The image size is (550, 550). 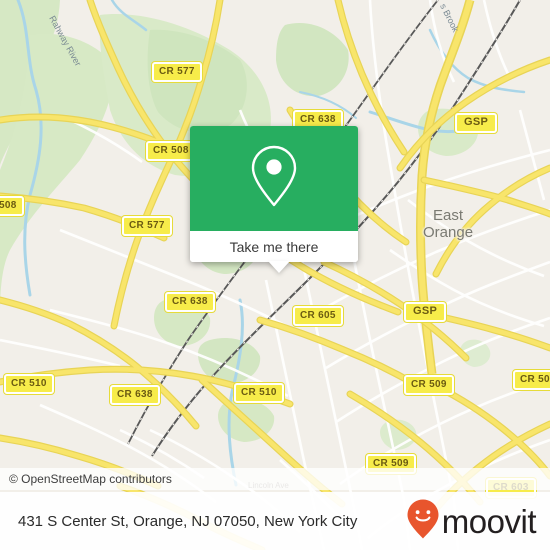 I want to click on take-me-there-label: Take me there, so click(x=274, y=246).